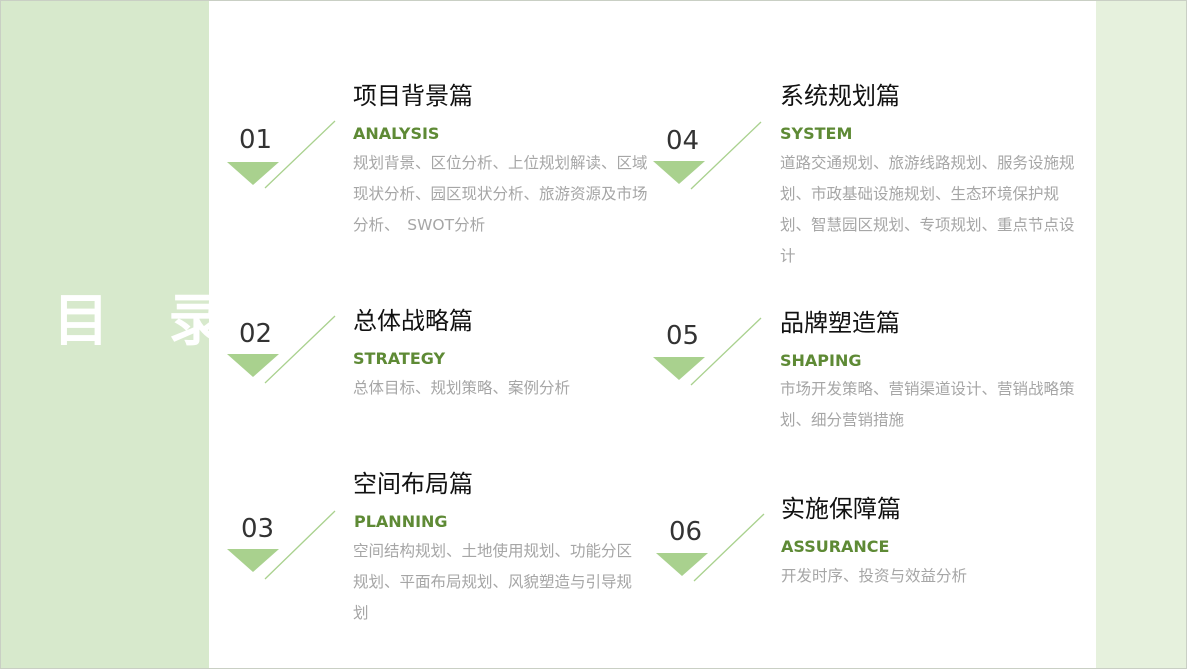 This screenshot has height=669, width=1187. Describe the element at coordinates (401, 521) in the screenshot. I see `section-subtitle: PLANNING` at that location.